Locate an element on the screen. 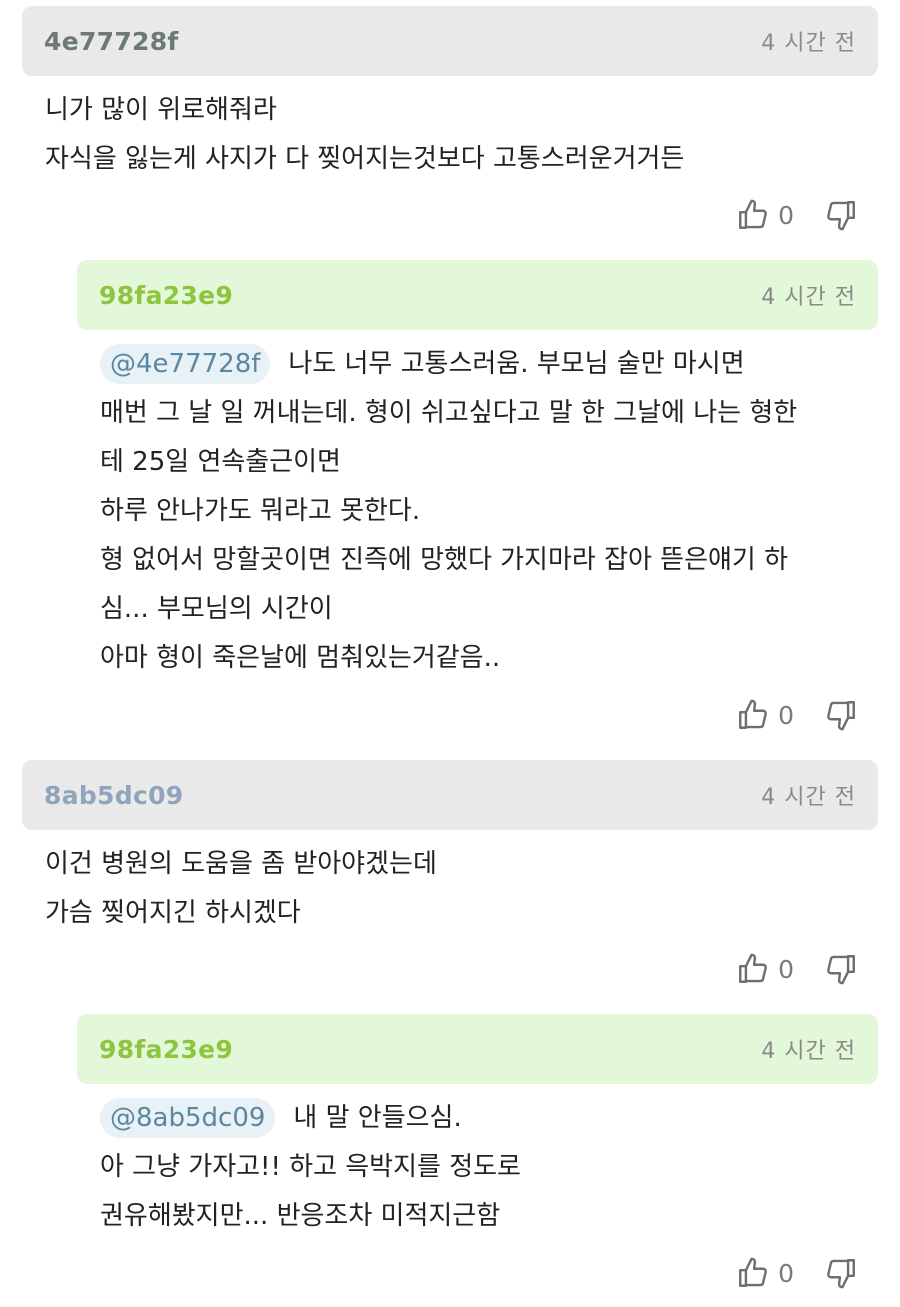  reply-line: 형 없어서 망할곳이면 진즉에 망했다 가지마라 잡아 뜯은얘기 하 is located at coordinates (444, 560).